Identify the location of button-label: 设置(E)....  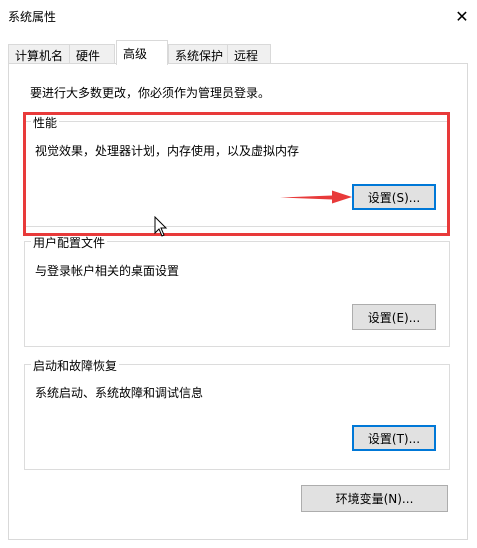
(394, 317).